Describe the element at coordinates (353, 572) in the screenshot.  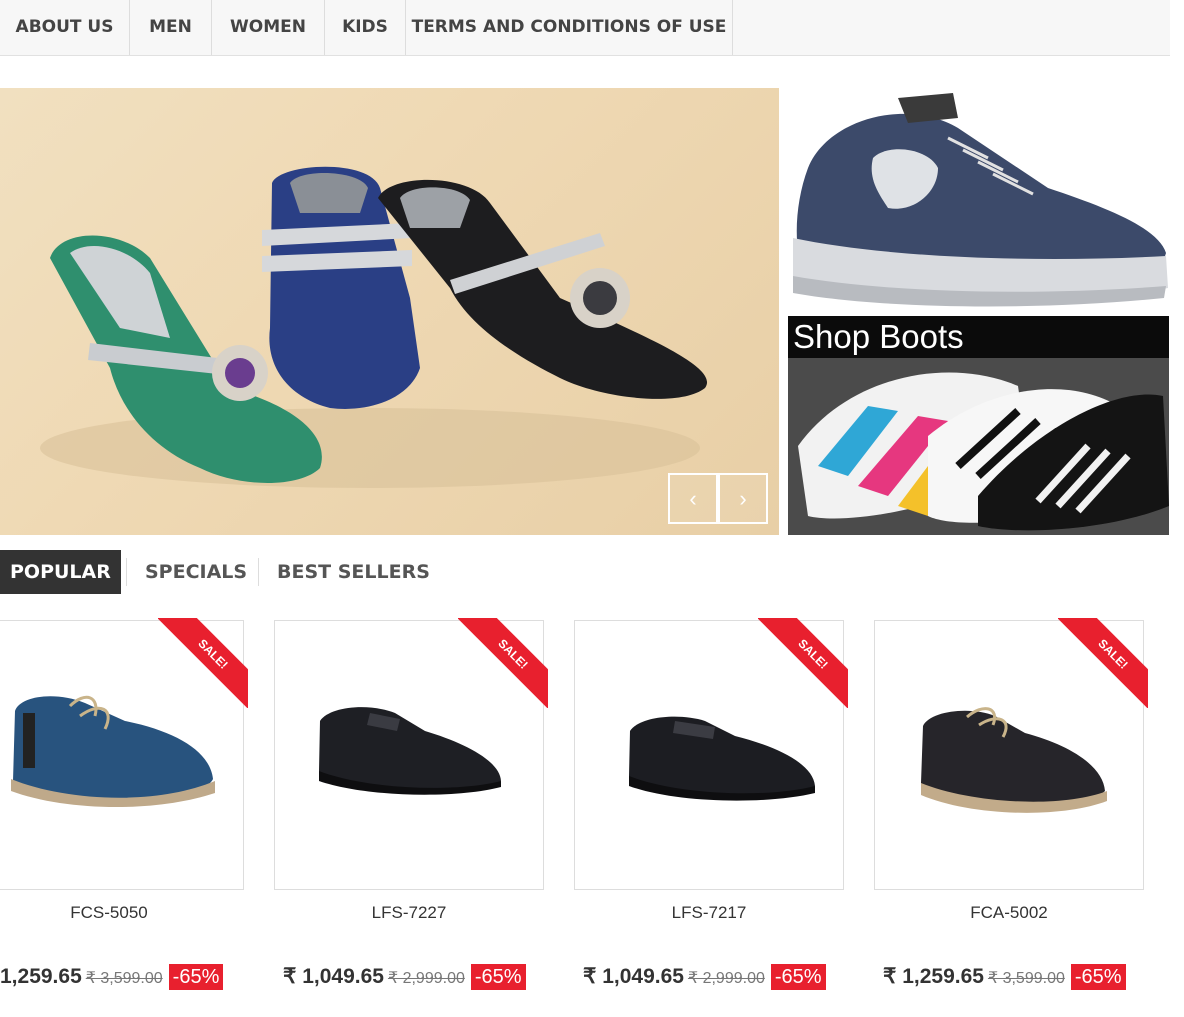
I see `tab-best-sellers: BEST SELLERS` at that location.